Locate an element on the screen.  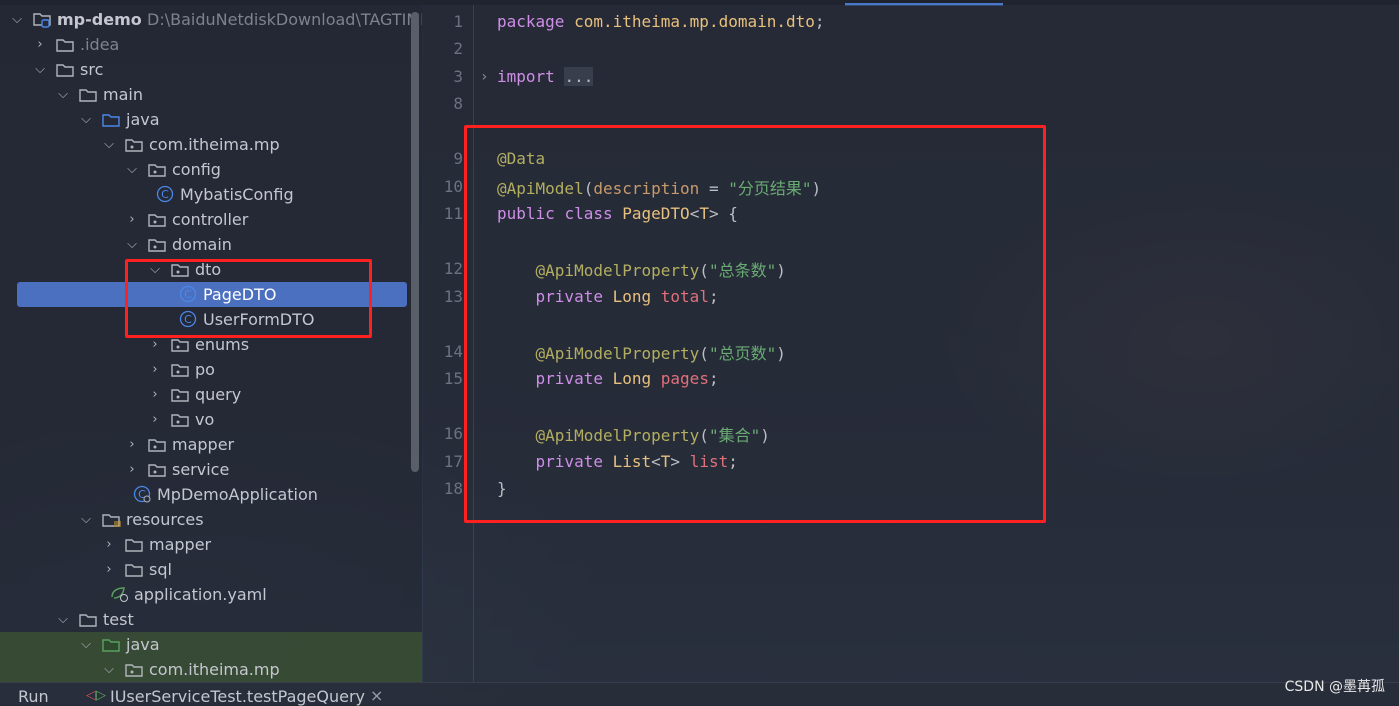
tree-item-label: po is located at coordinates (205, 369).